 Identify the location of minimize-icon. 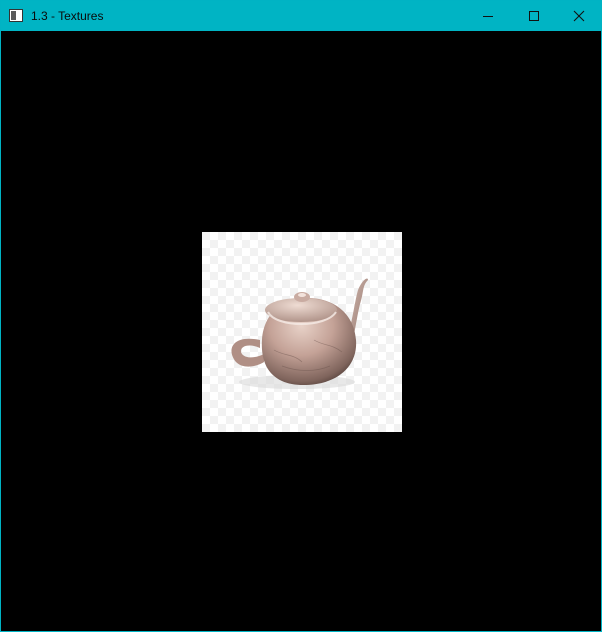
(488, 16).